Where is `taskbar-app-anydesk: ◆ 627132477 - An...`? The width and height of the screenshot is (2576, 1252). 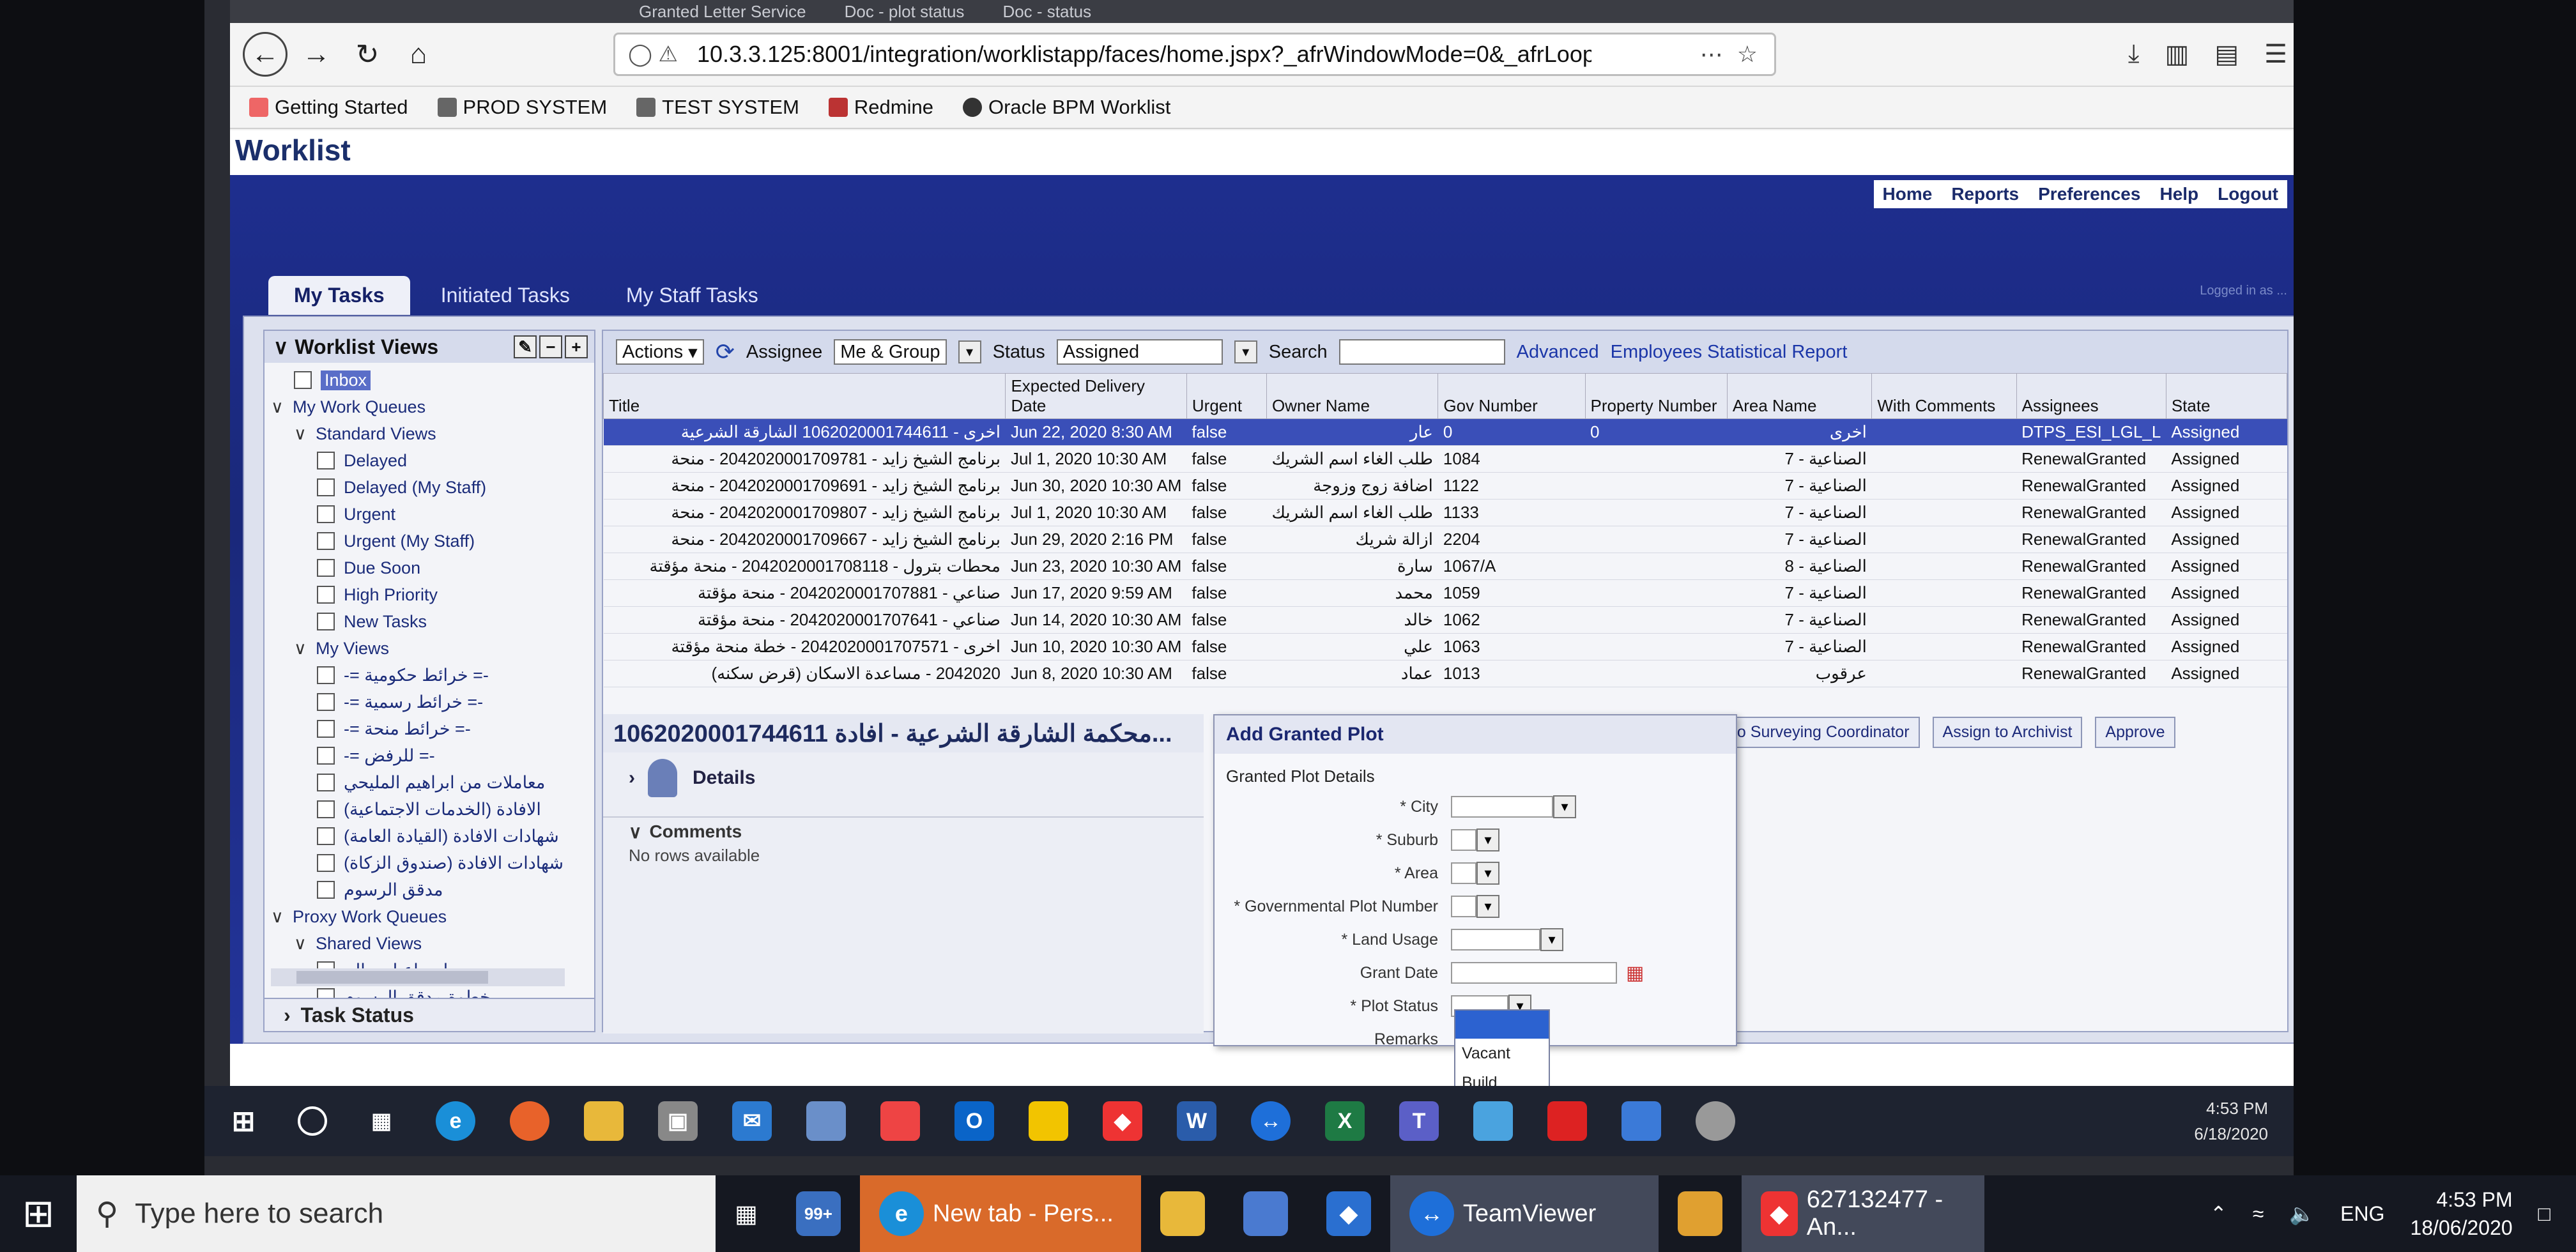 taskbar-app-anydesk: ◆ 627132477 - An... is located at coordinates (1862, 1213).